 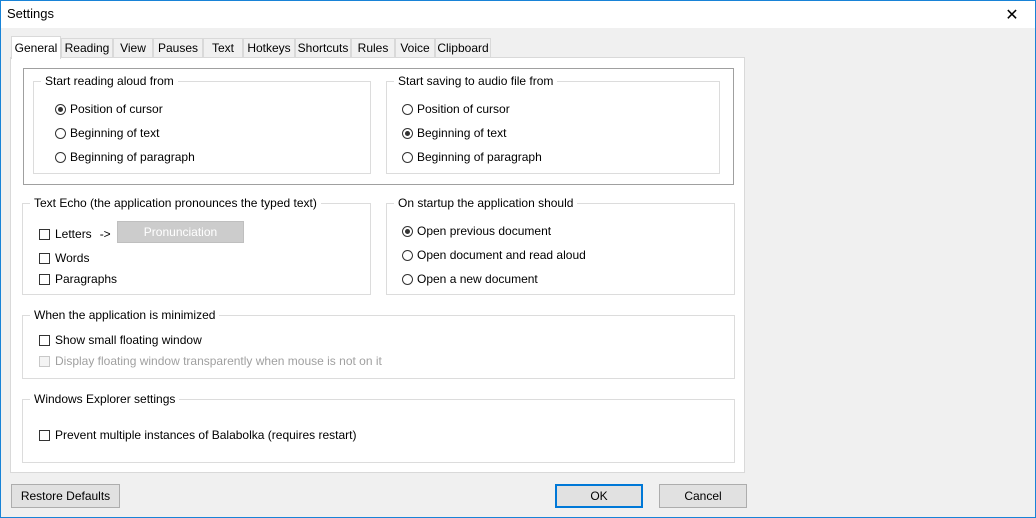 I want to click on restore-defaults-button: Restore Defaults, so click(x=65, y=496).